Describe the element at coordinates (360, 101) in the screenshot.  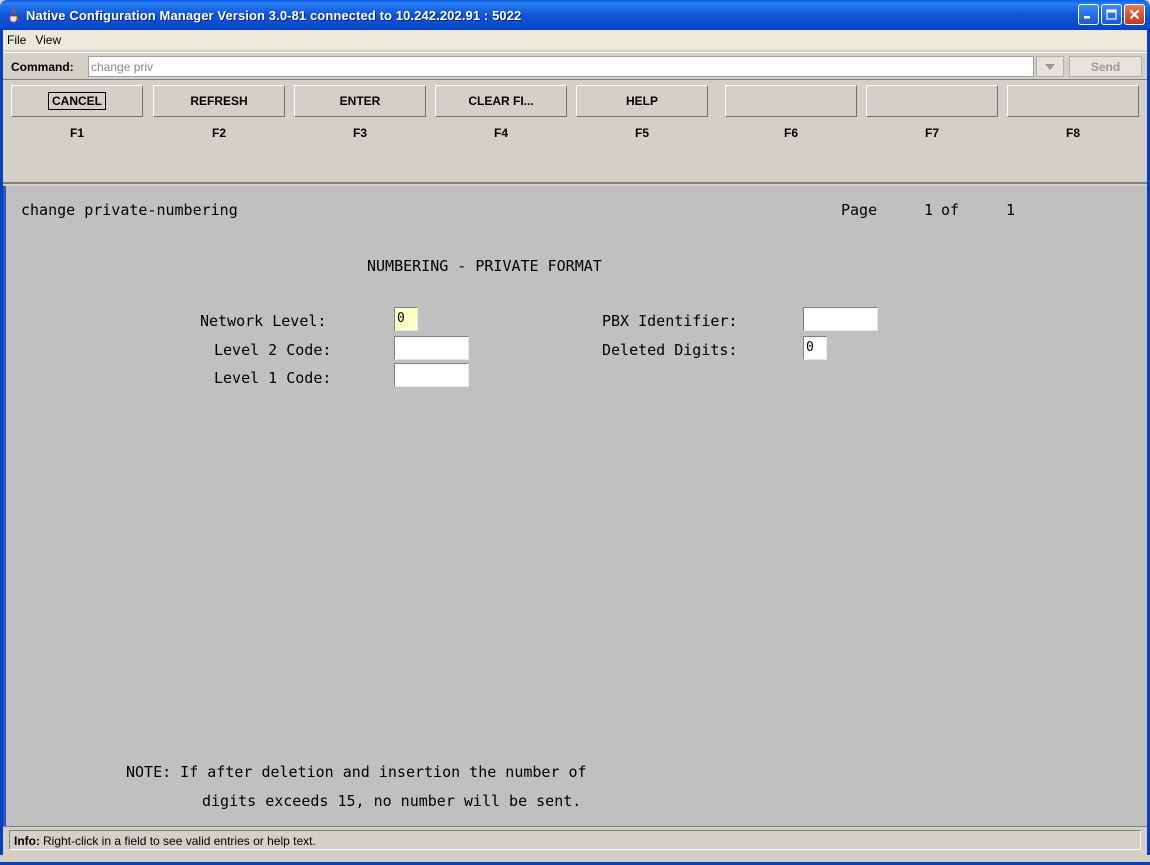
I see `enter-button: ENTER` at that location.